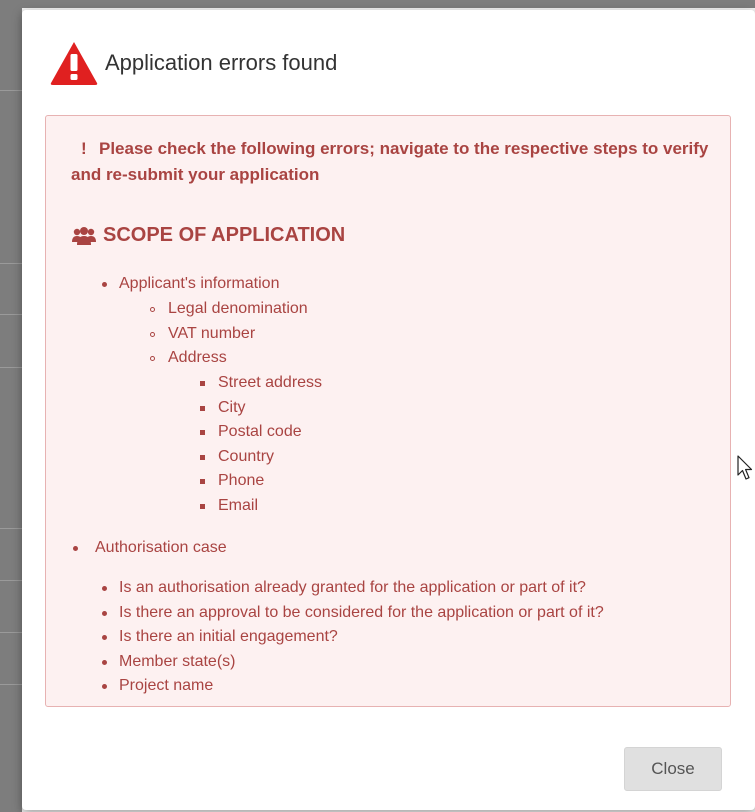 The width and height of the screenshot is (755, 812). Describe the element at coordinates (224, 235) in the screenshot. I see `section-title: SCOPE OF APPLICATION` at that location.